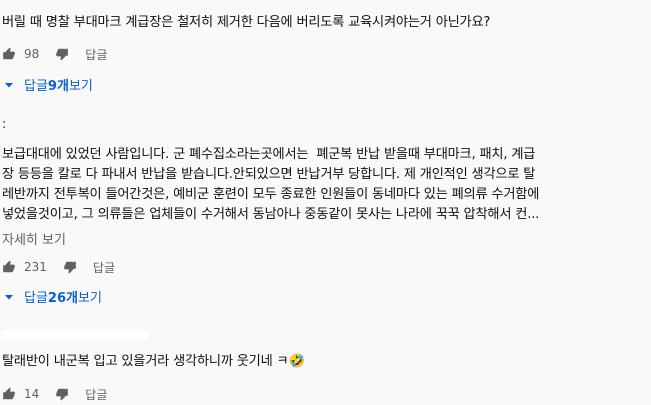 This screenshot has height=405, width=651. What do you see at coordinates (35, 267) in the screenshot?
I see `like-count: 231` at bounding box center [35, 267].